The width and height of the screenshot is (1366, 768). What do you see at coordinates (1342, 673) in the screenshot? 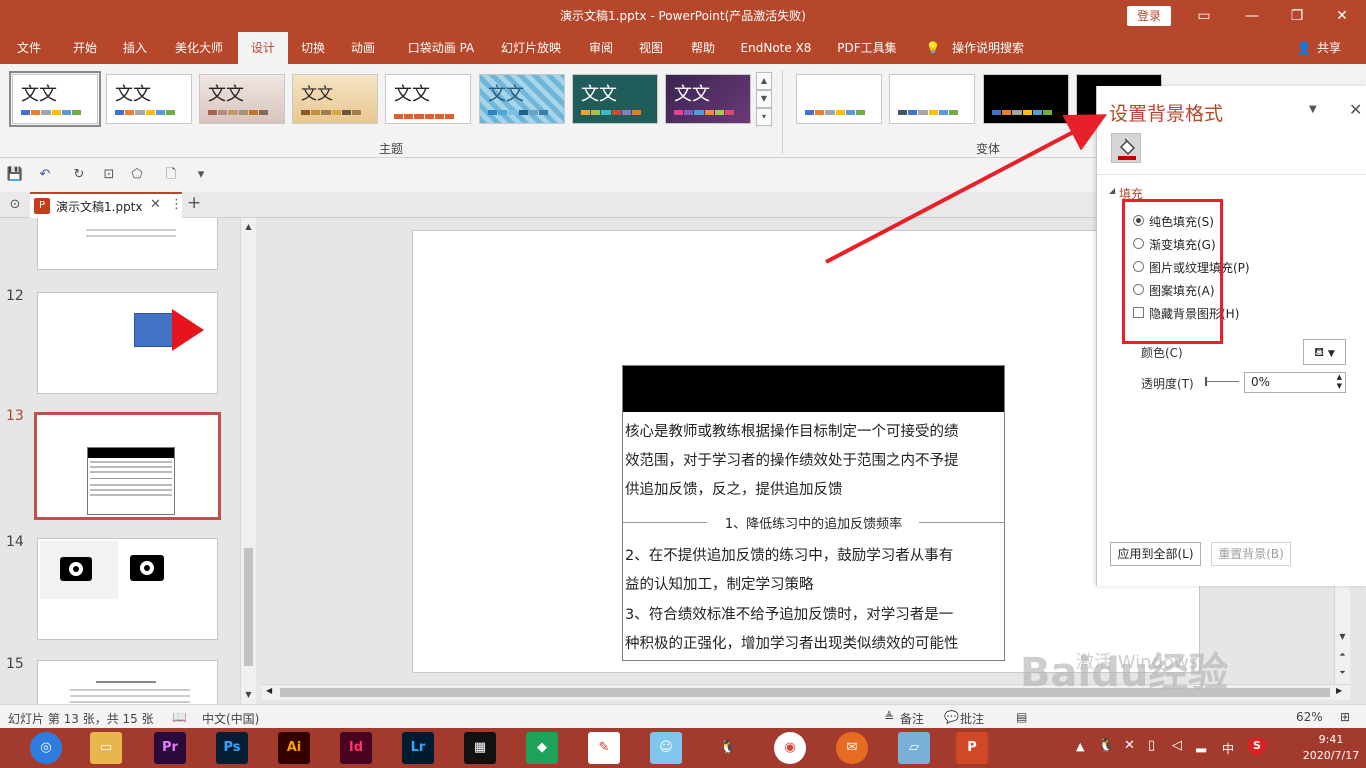
I see `next-slide-icon: ⏷` at bounding box center [1342, 673].